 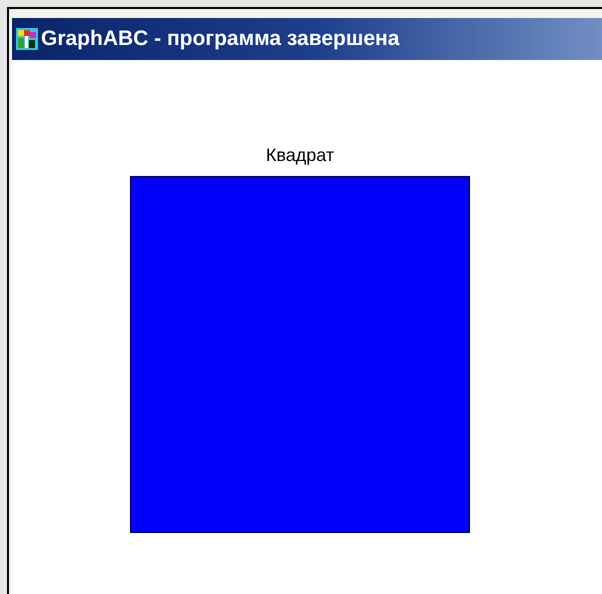 What do you see at coordinates (300, 155) in the screenshot?
I see `shape-label: Квадрат` at bounding box center [300, 155].